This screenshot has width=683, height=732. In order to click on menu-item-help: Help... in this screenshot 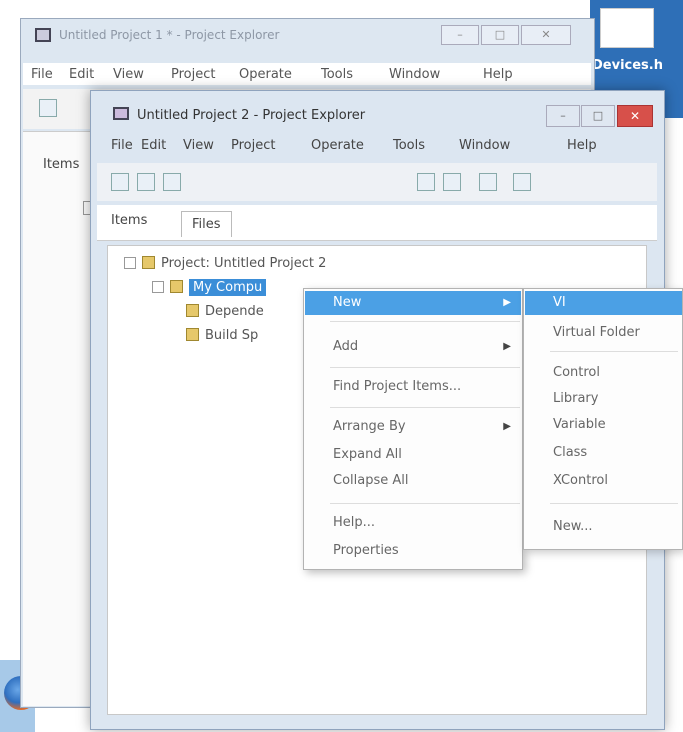, I will do `click(413, 523)`.